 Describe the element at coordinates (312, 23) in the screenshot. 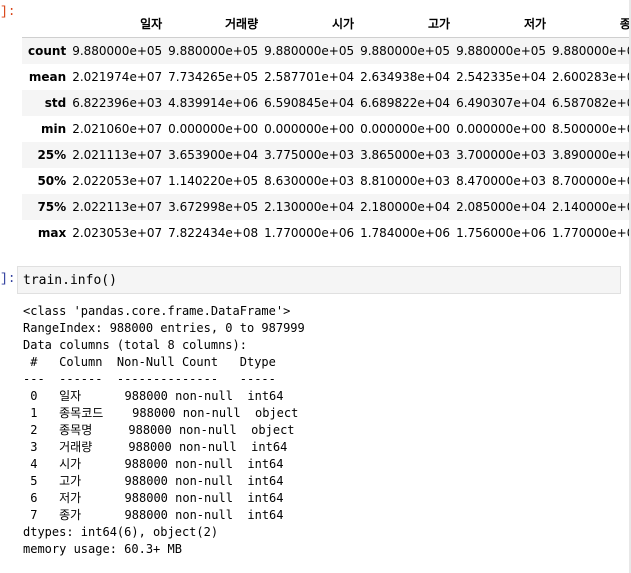

I see `column-header: 시가` at that location.